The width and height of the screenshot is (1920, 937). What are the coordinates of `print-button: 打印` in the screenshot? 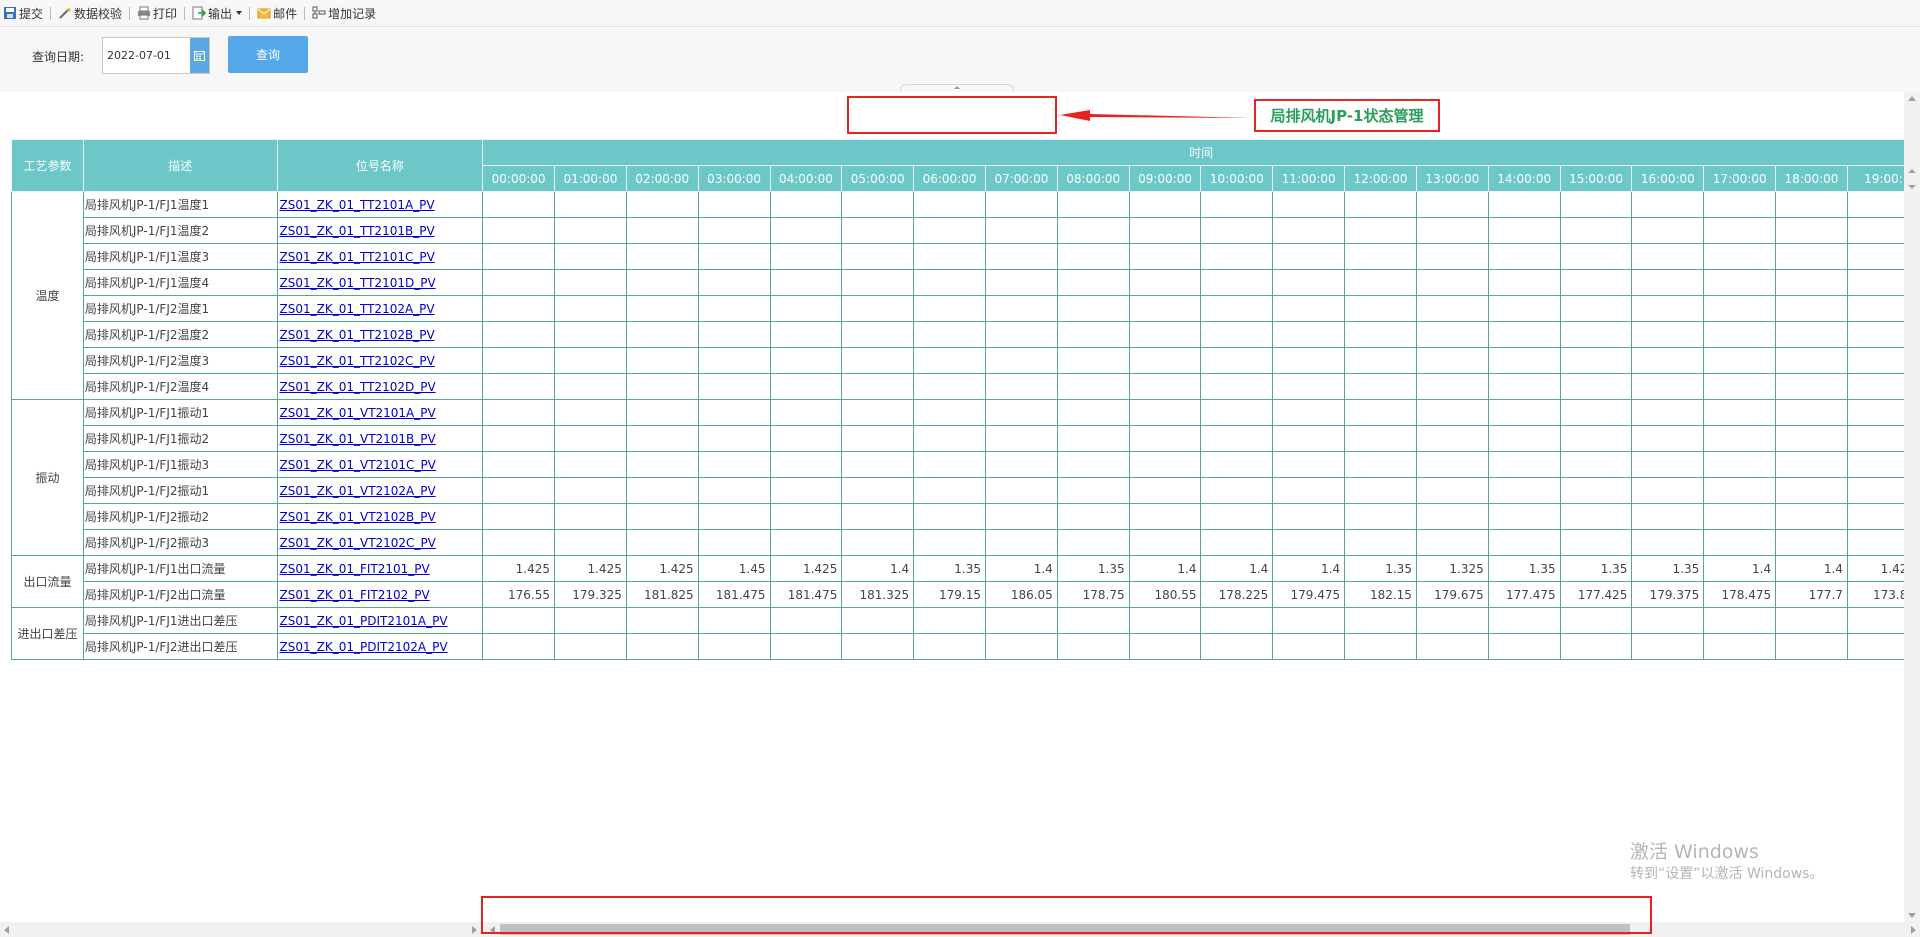 It's located at (157, 13).